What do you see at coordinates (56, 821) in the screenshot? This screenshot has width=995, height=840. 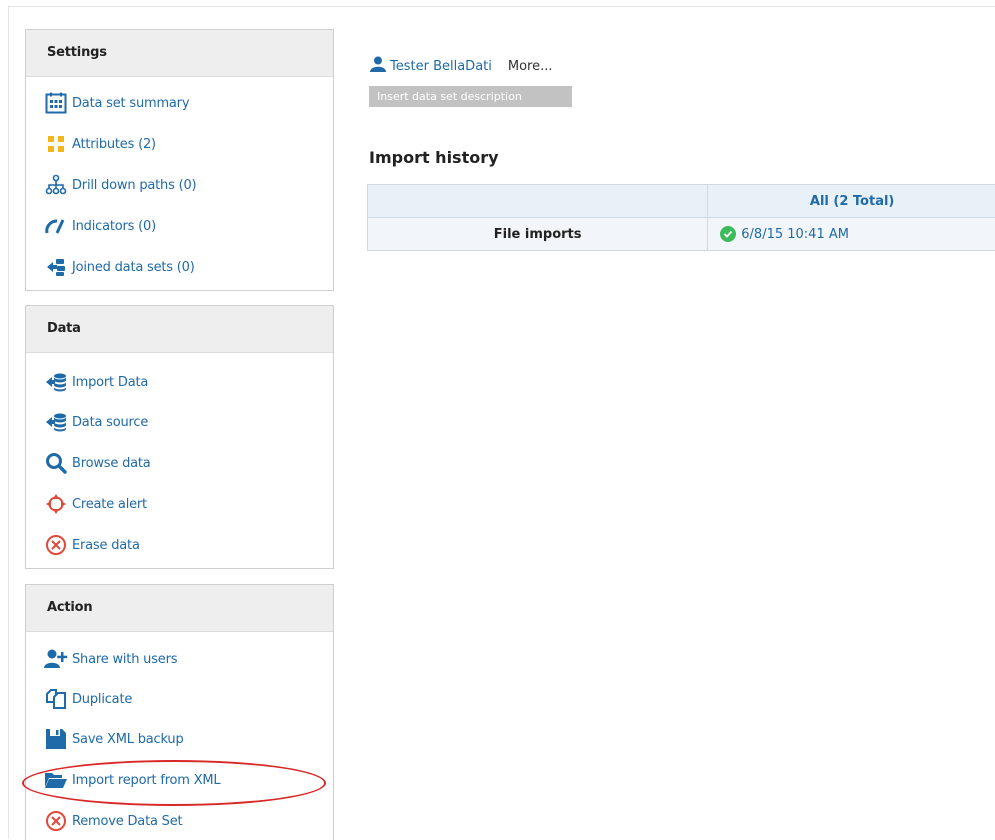 I see `remove-icon` at bounding box center [56, 821].